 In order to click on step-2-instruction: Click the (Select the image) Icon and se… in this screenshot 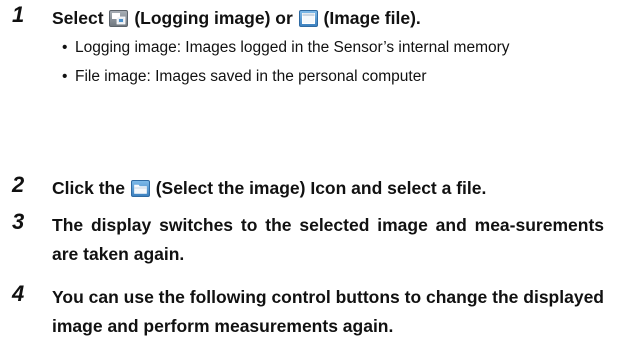, I will do `click(328, 188)`.